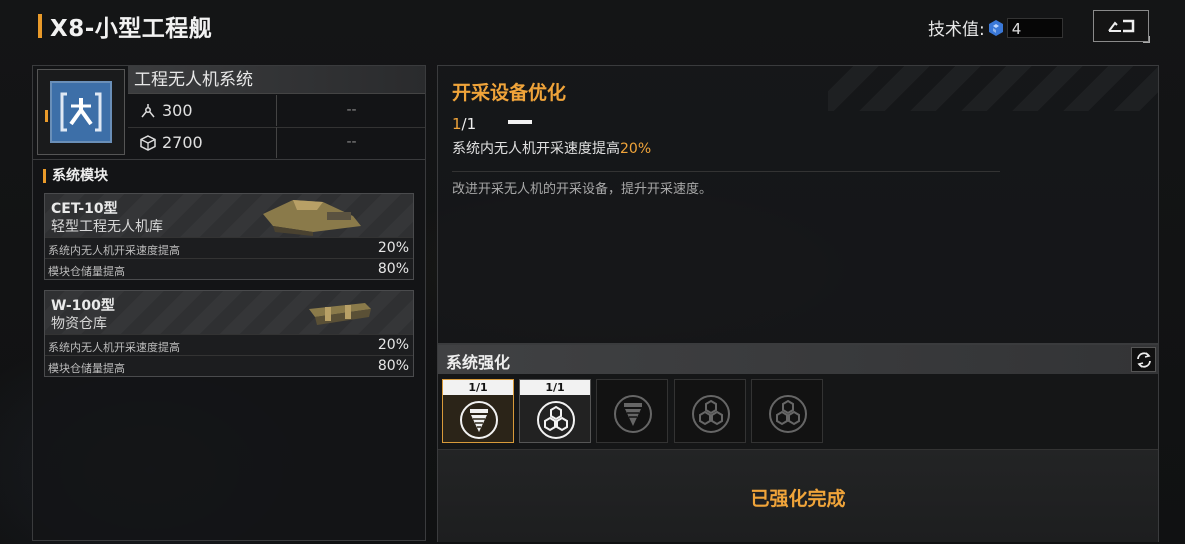  I want to click on stat-drones-value: 300, so click(177, 110).